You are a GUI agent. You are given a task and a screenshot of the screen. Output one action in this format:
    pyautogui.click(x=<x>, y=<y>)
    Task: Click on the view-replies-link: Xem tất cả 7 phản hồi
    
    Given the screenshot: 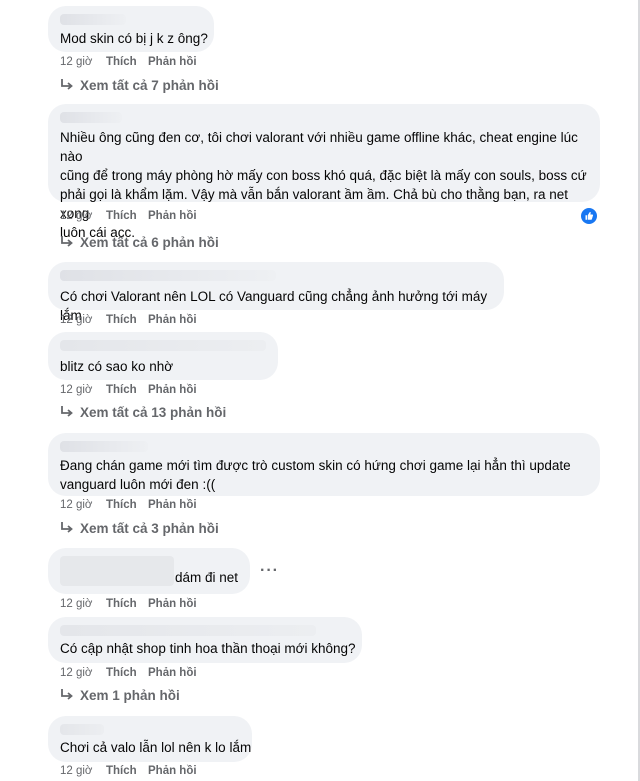 What is the action you would take?
    pyautogui.click(x=139, y=87)
    